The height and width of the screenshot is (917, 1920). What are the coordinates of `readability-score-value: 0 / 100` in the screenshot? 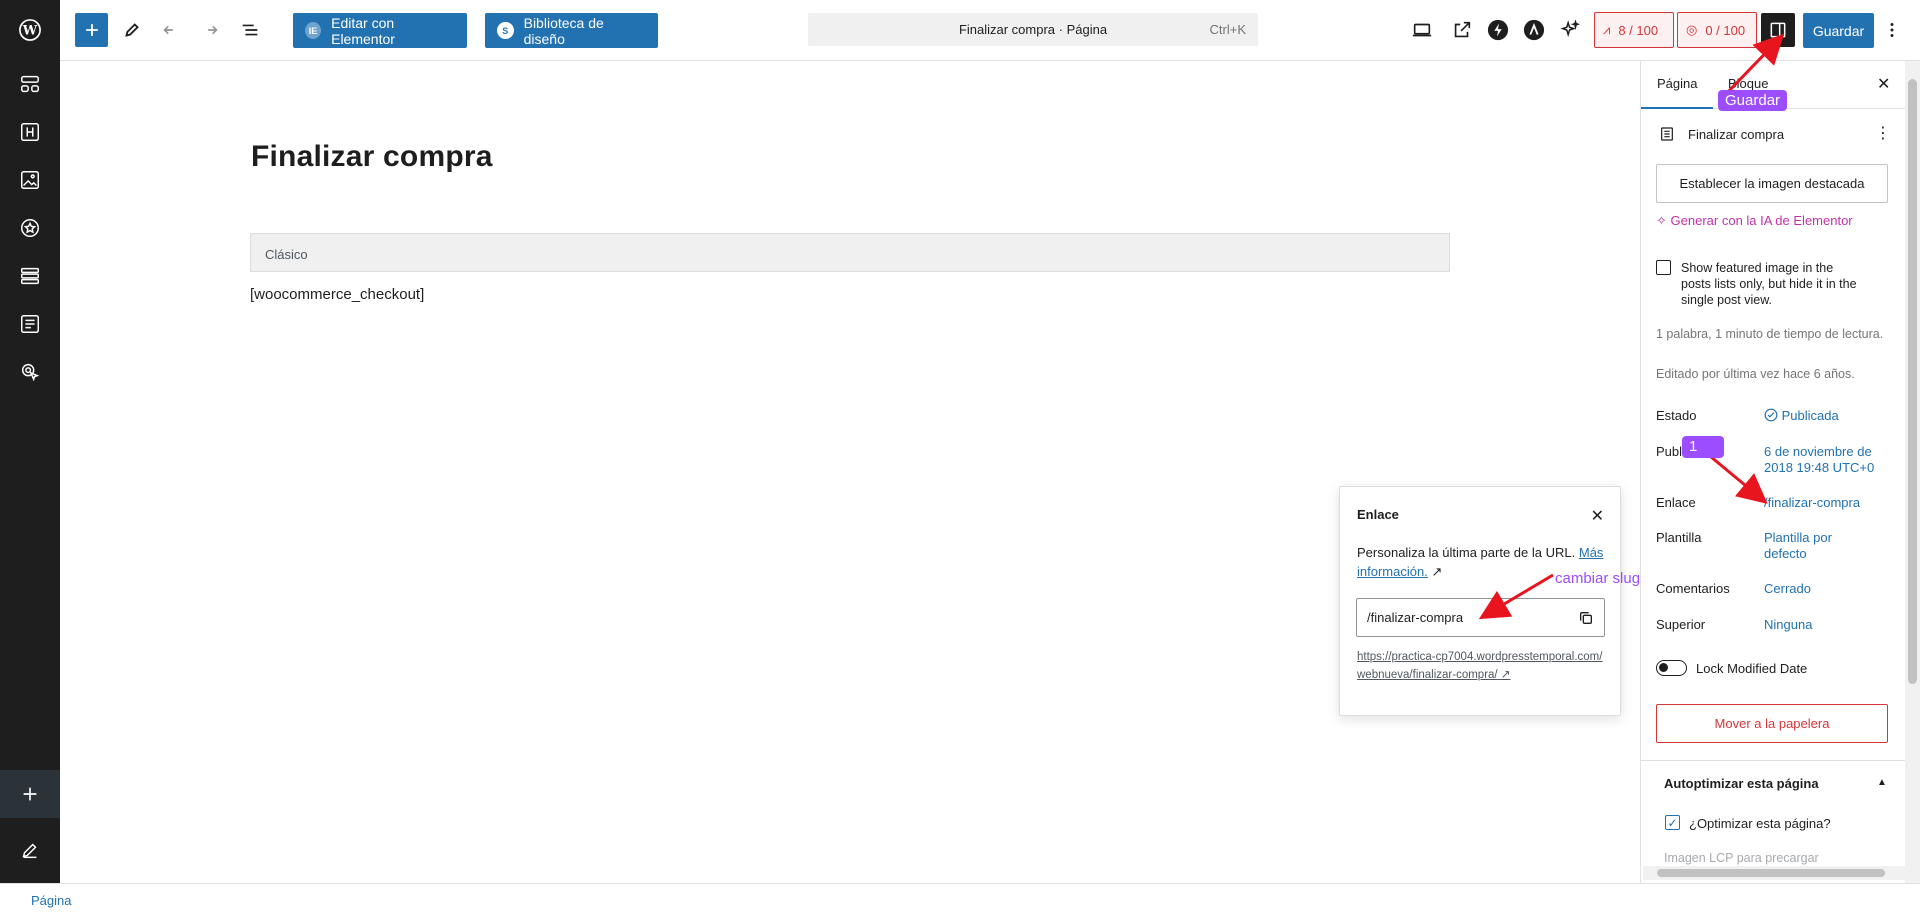 It's located at (1725, 30).